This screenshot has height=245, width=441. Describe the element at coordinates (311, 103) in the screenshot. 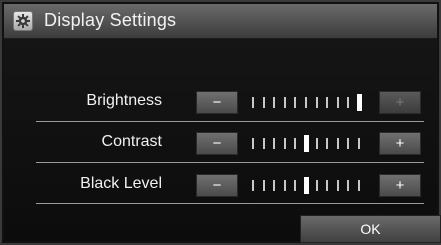

I see `brightness-level-indicator` at that location.